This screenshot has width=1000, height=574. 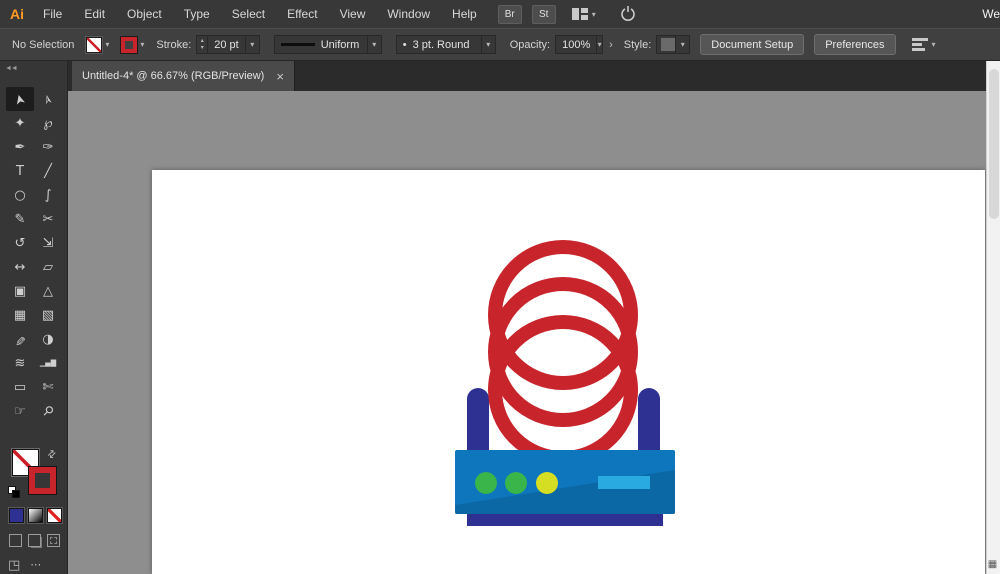 What do you see at coordinates (48, 315) in the screenshot?
I see `gradient-tool: ▧` at bounding box center [48, 315].